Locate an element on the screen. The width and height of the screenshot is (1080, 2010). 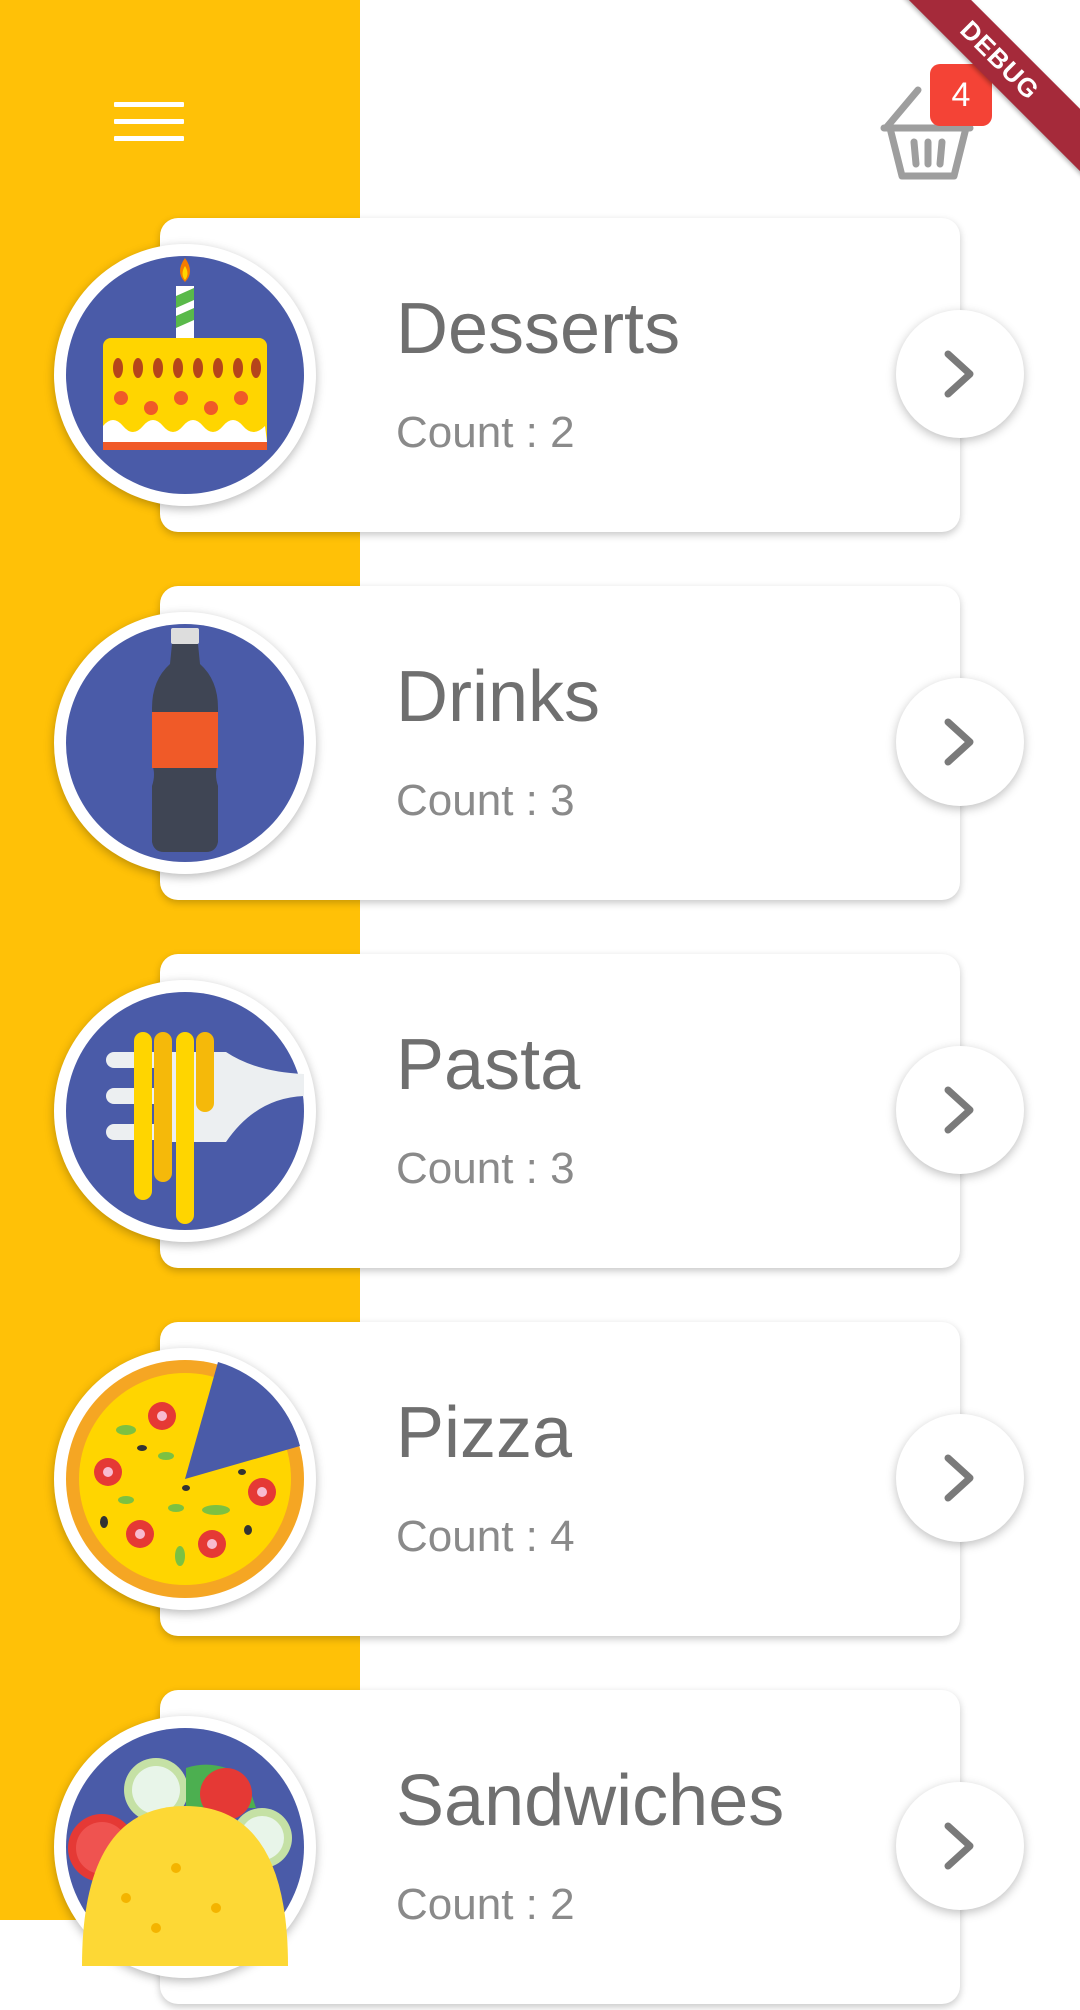
category-title: Pizza is located at coordinates (484, 1433).